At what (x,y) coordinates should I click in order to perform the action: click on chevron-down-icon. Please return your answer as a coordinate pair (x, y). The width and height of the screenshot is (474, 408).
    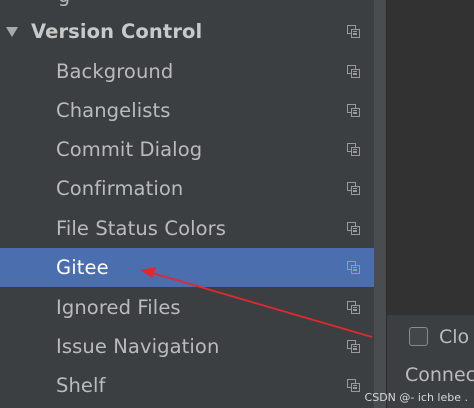
    Looking at the image, I should click on (12, 31).